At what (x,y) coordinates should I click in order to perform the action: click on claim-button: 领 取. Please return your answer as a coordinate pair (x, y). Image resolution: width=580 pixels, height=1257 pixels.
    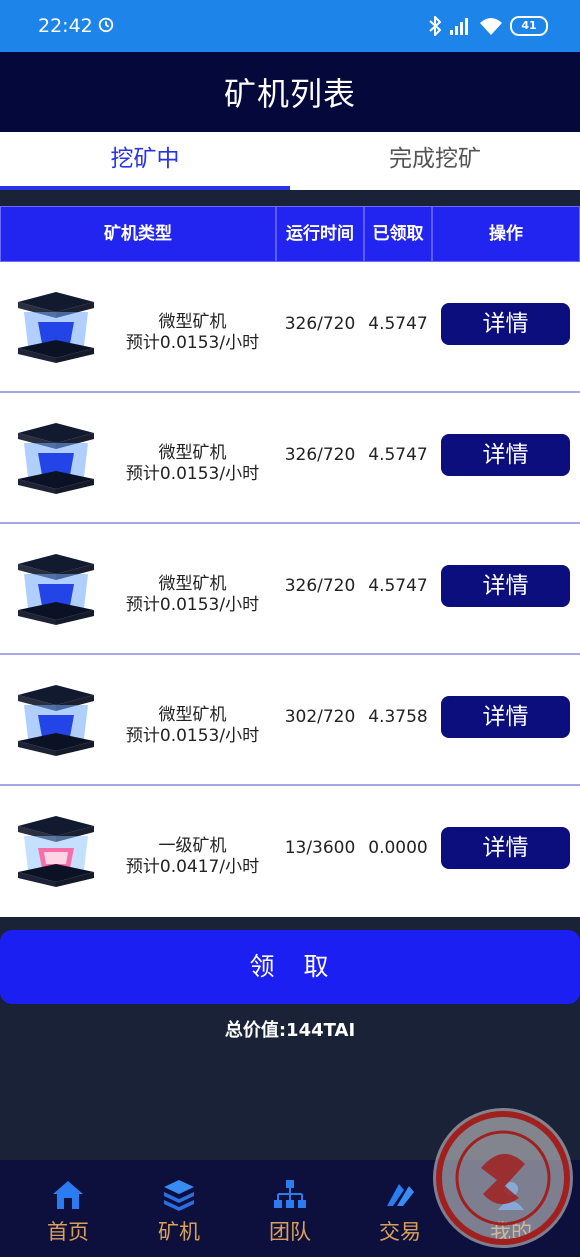
    Looking at the image, I should click on (290, 967).